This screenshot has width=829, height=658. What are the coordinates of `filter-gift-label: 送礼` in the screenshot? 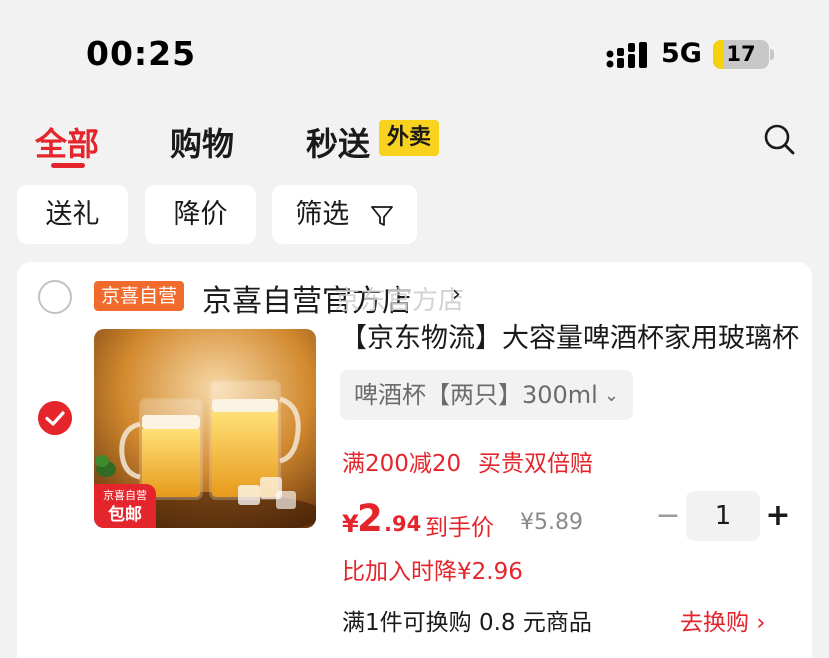 It's located at (72, 214).